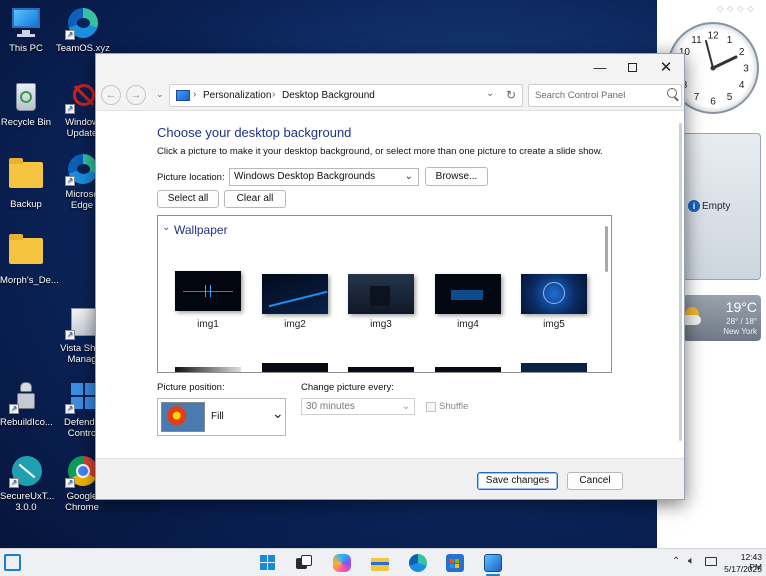 The height and width of the screenshot is (576, 766). Describe the element at coordinates (191, 387) in the screenshot. I see `picture-position-label: Picture position:` at that location.